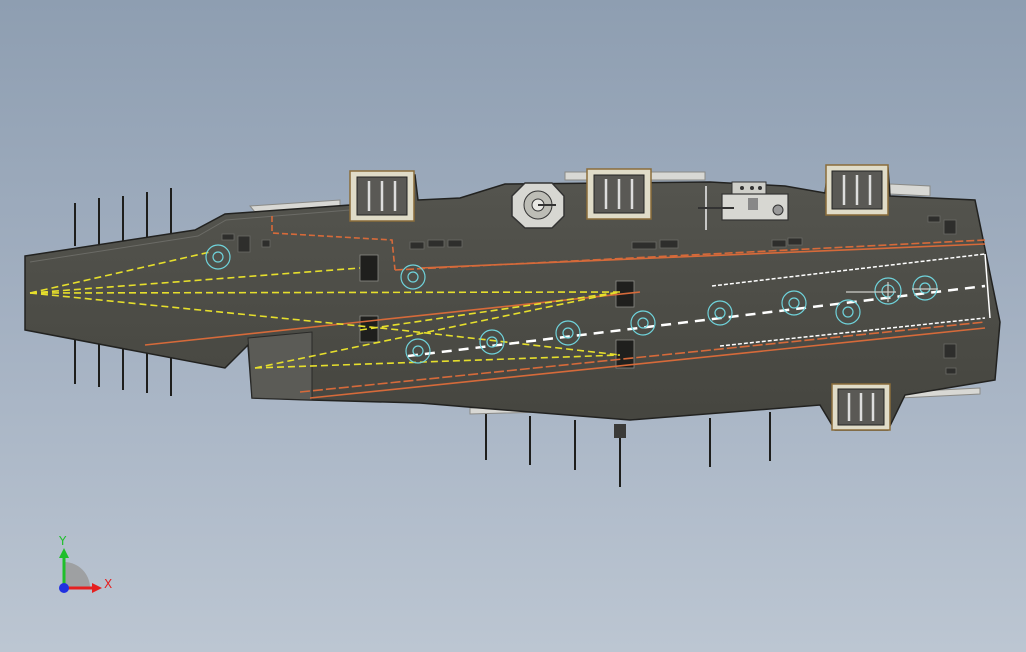 This screenshot has width=1026, height=652. What do you see at coordinates (62, 541) in the screenshot?
I see `triad-y-label: Y` at bounding box center [62, 541].